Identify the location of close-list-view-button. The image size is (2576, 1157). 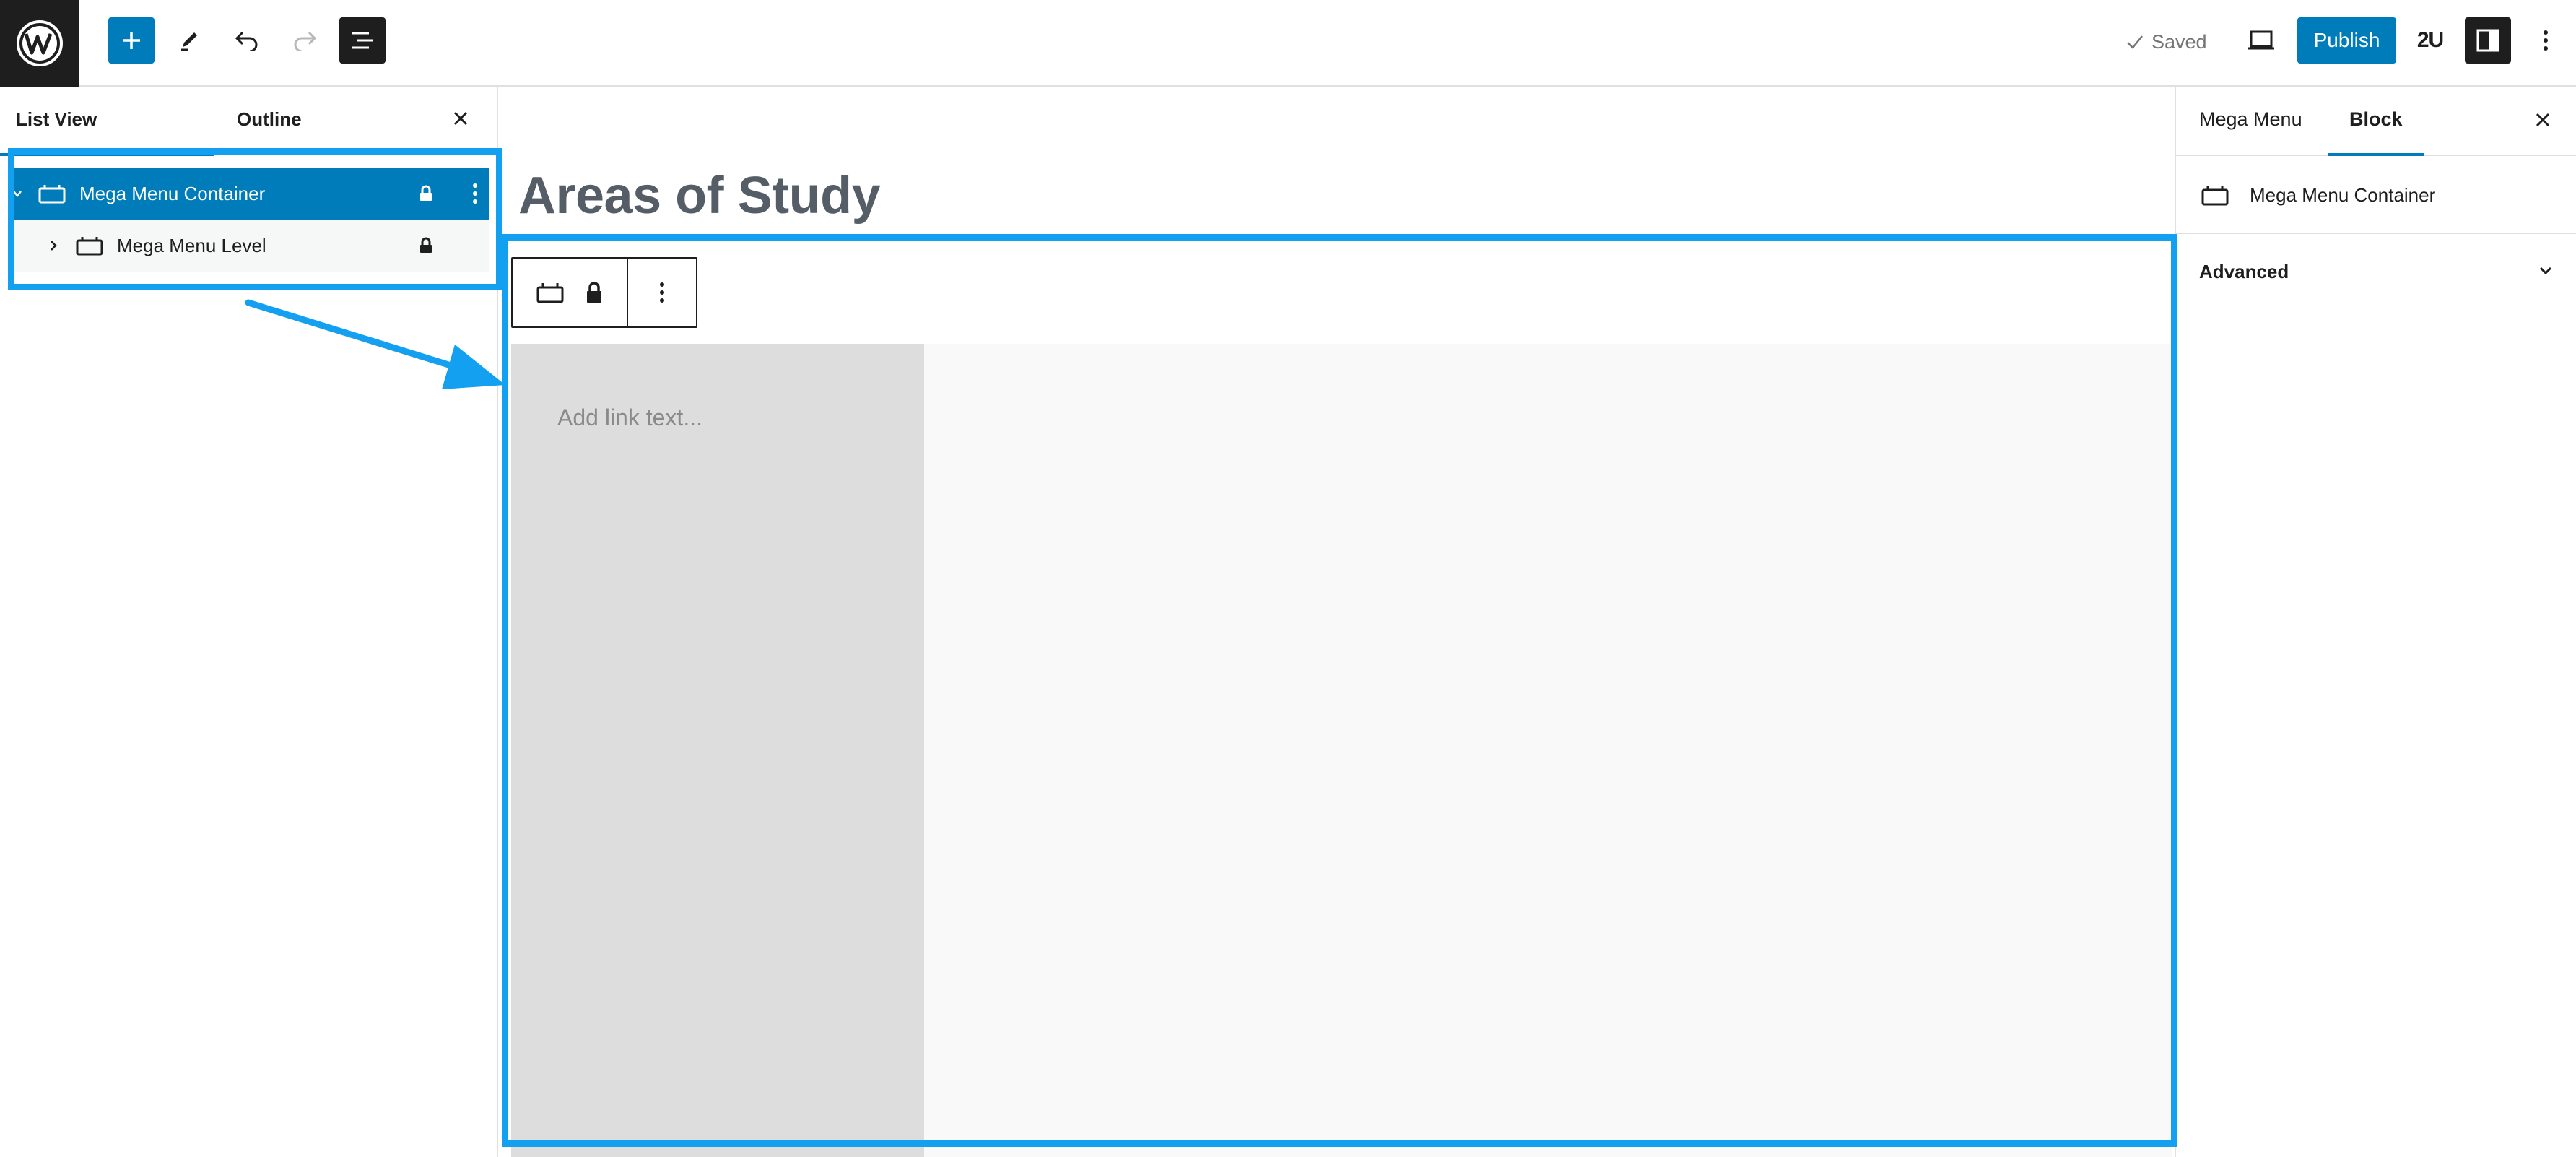
(461, 118).